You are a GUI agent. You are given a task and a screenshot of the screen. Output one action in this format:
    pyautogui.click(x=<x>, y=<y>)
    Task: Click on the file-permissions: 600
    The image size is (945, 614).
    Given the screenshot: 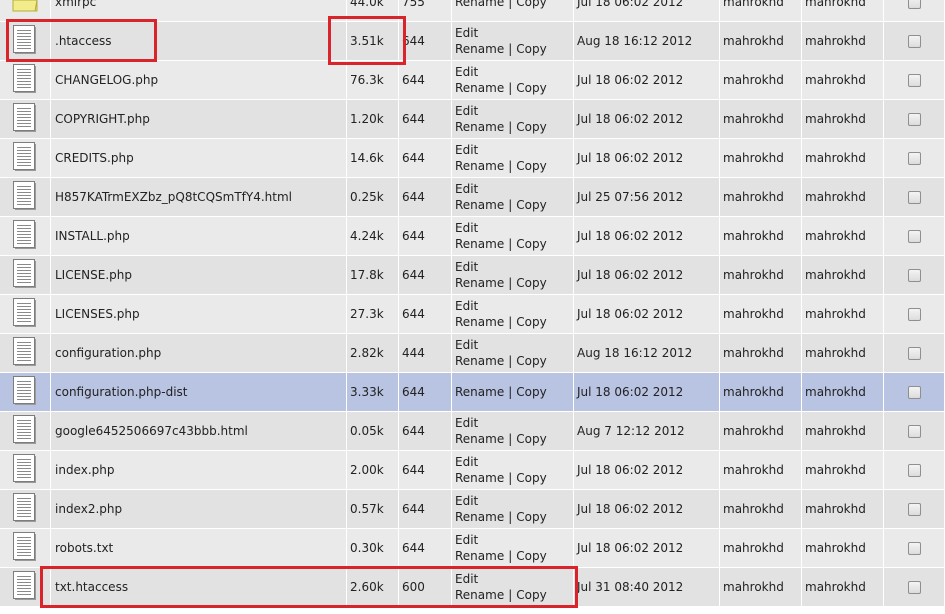 What is the action you would take?
    pyautogui.click(x=425, y=587)
    